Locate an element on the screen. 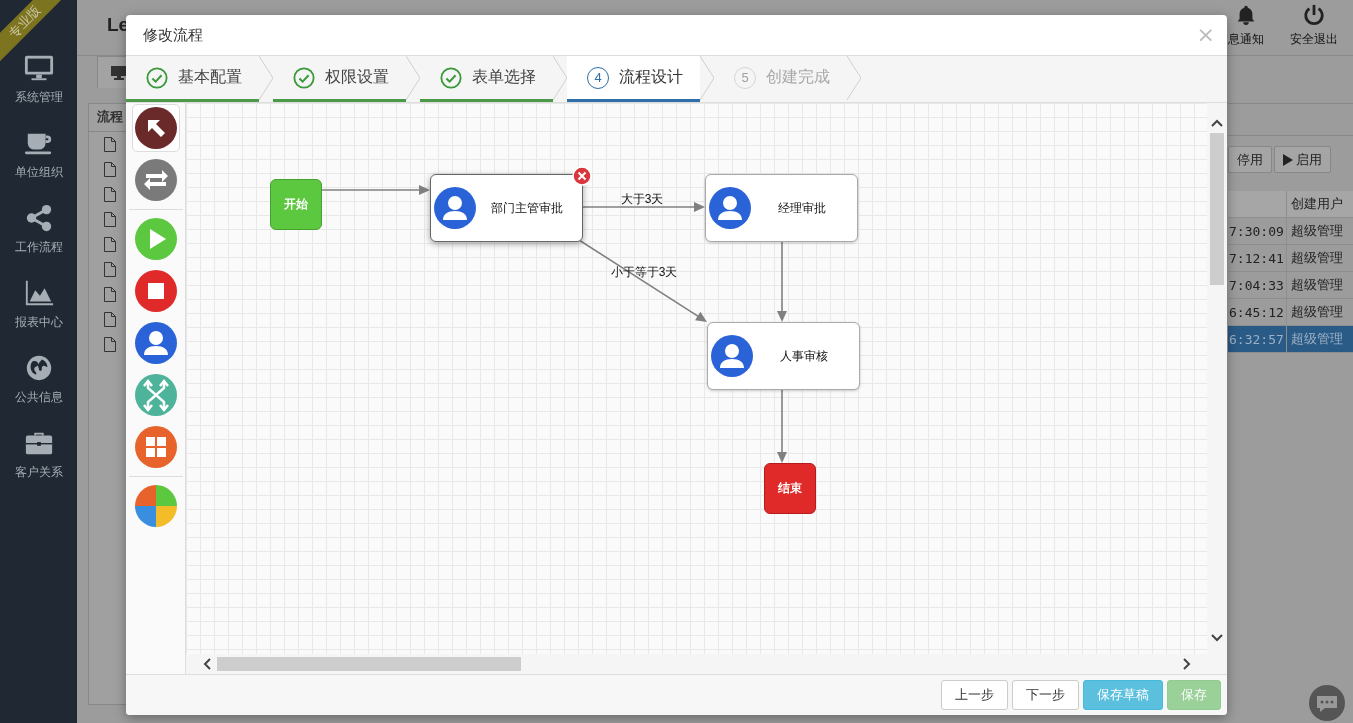 Image resolution: width=1353 pixels, height=723 pixels. toolbar-button: 启用 is located at coordinates (1302, 159).